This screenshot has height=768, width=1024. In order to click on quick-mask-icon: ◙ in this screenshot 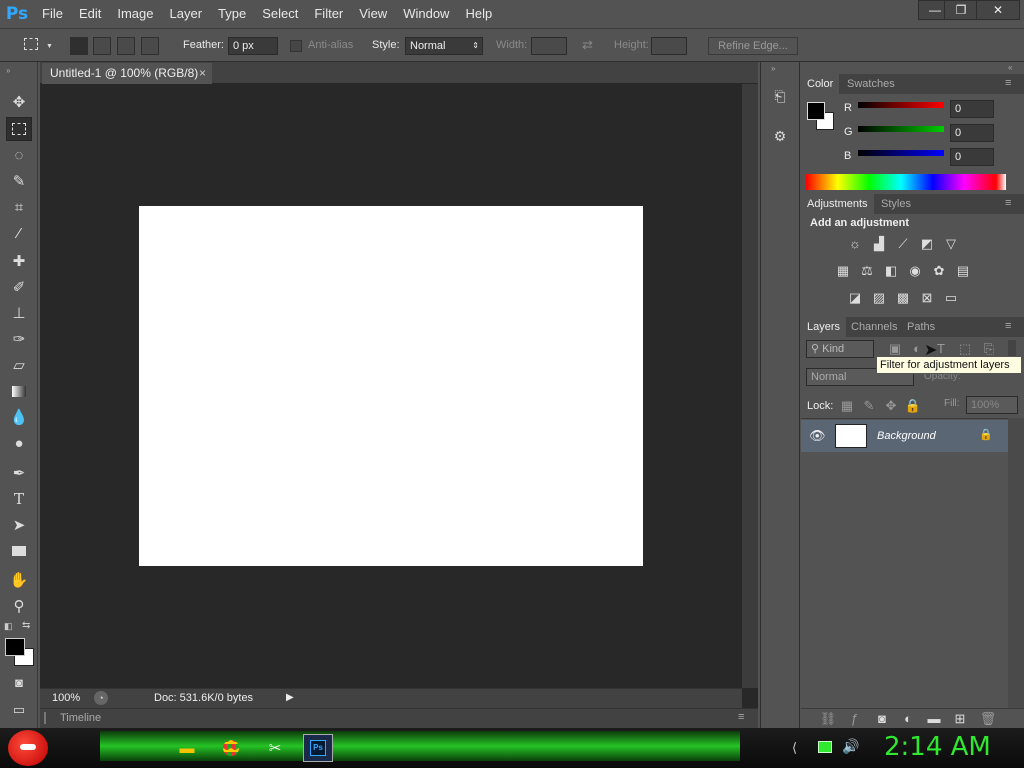, I will do `click(19, 682)`.